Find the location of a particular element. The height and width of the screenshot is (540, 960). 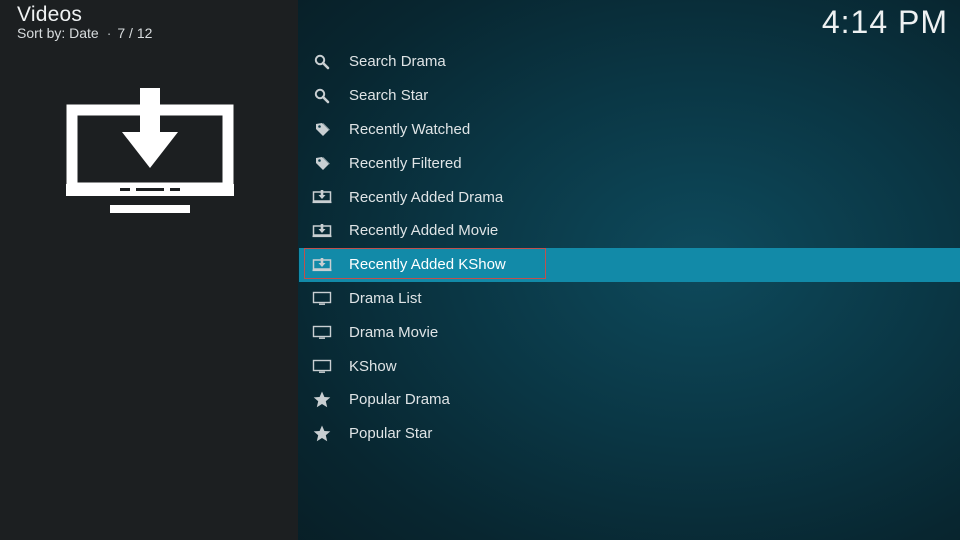

menu-item-recently-added-movie: Recently Added Movie is located at coordinates (629, 231).